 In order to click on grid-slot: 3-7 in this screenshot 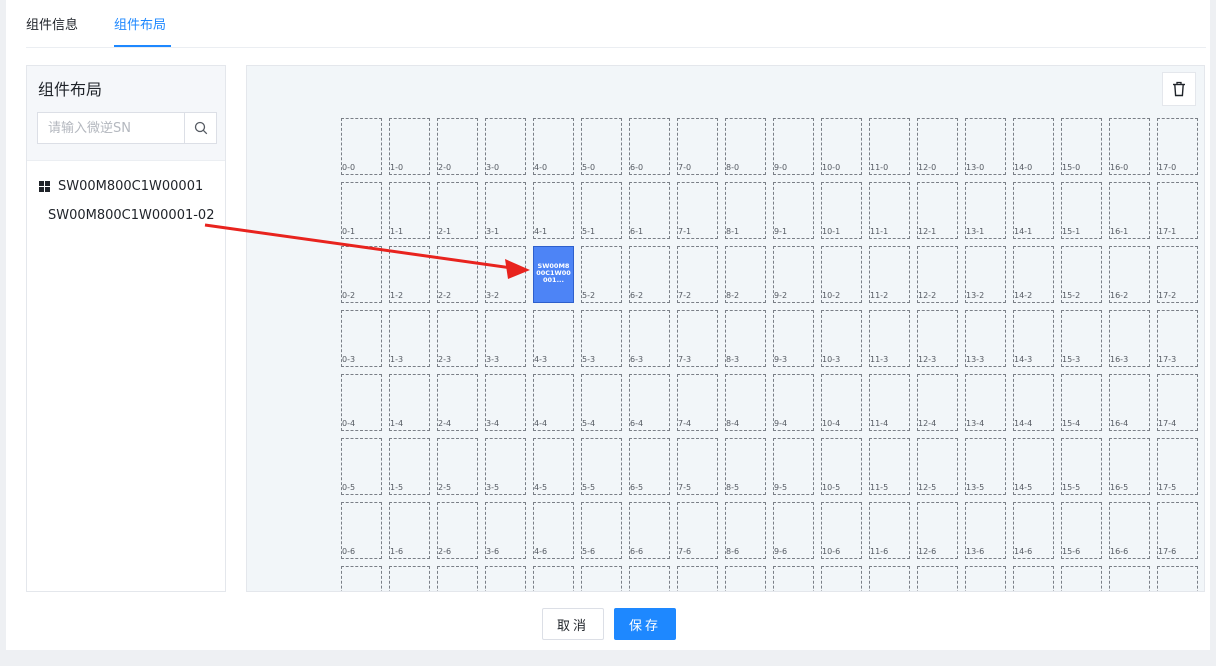, I will do `click(505, 578)`.